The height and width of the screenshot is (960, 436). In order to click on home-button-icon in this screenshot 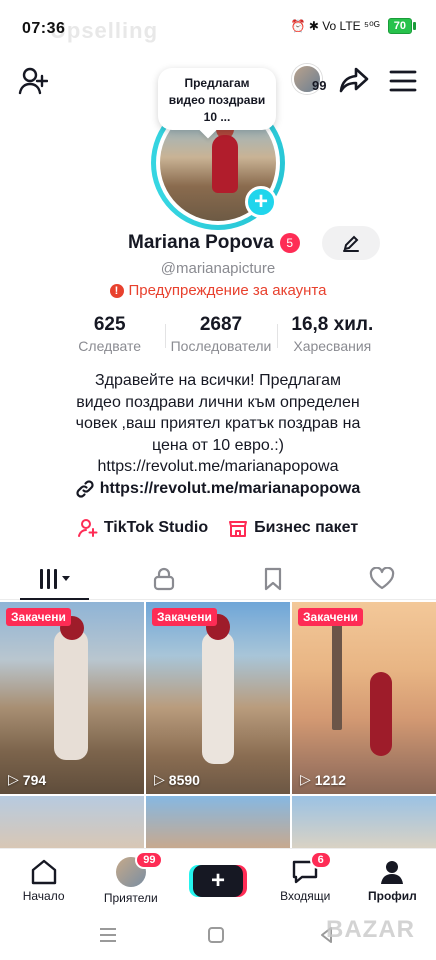, I will do `click(216, 935)`.